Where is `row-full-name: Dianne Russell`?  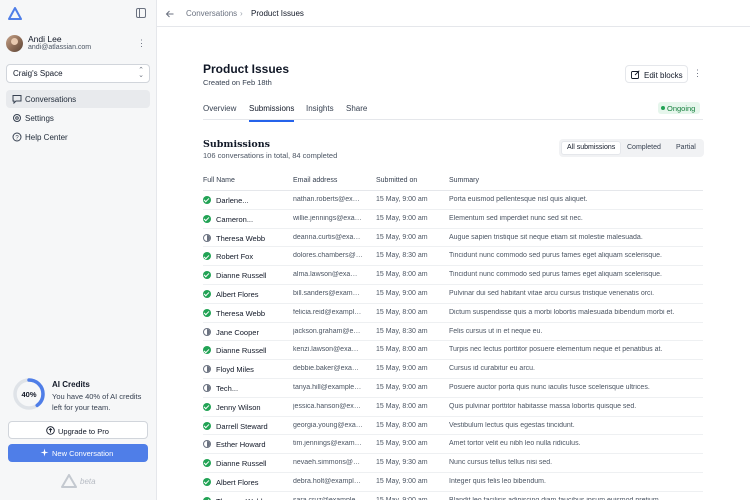 row-full-name: Dianne Russell is located at coordinates (241, 464).